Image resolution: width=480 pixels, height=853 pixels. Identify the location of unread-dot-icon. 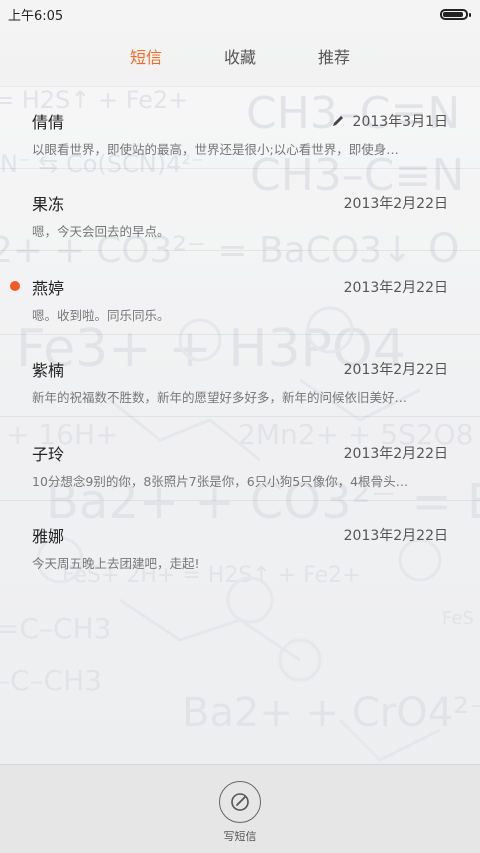
(15, 286).